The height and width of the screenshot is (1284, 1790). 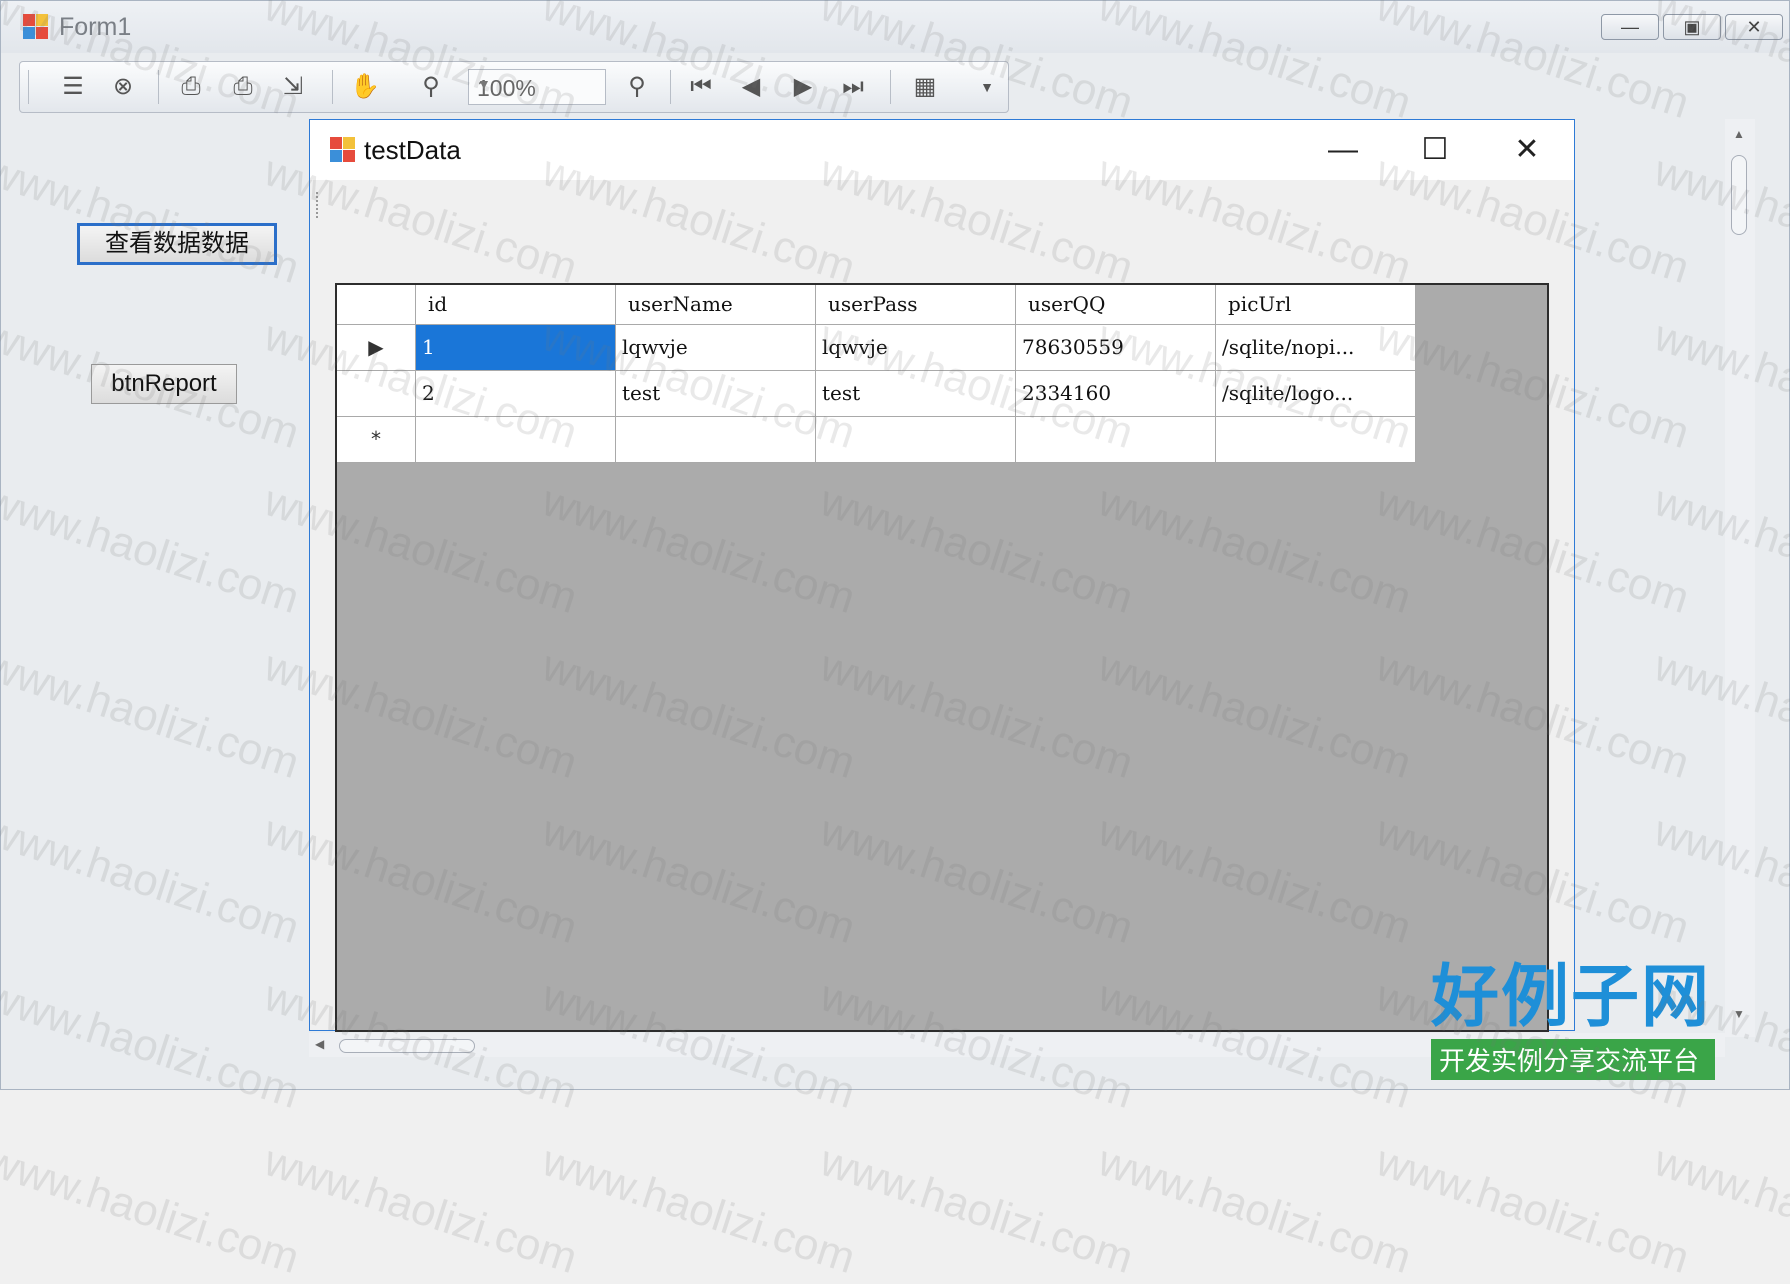 What do you see at coordinates (376, 394) in the screenshot?
I see `row-header` at bounding box center [376, 394].